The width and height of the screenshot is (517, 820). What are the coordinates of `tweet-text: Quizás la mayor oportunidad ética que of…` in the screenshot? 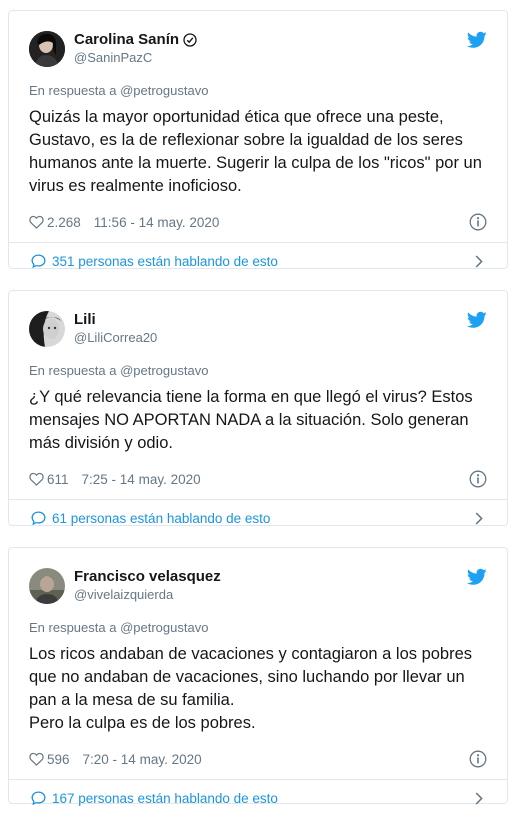 It's located at (255, 151).